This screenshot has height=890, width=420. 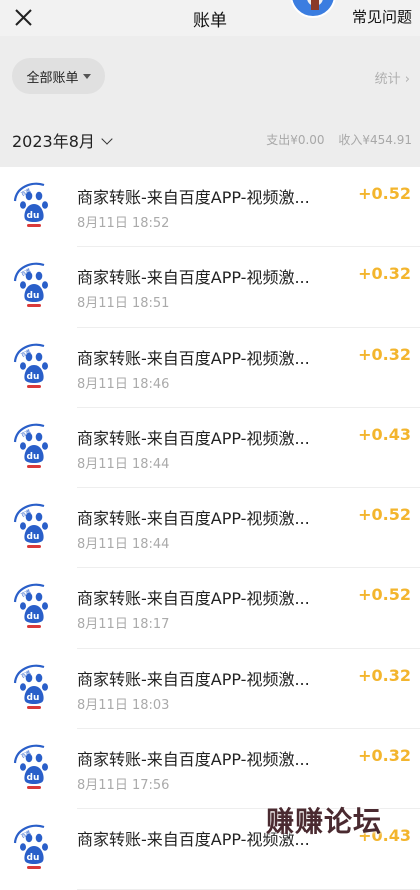 I want to click on bill-type-filter: 全部账单, so click(x=58, y=76).